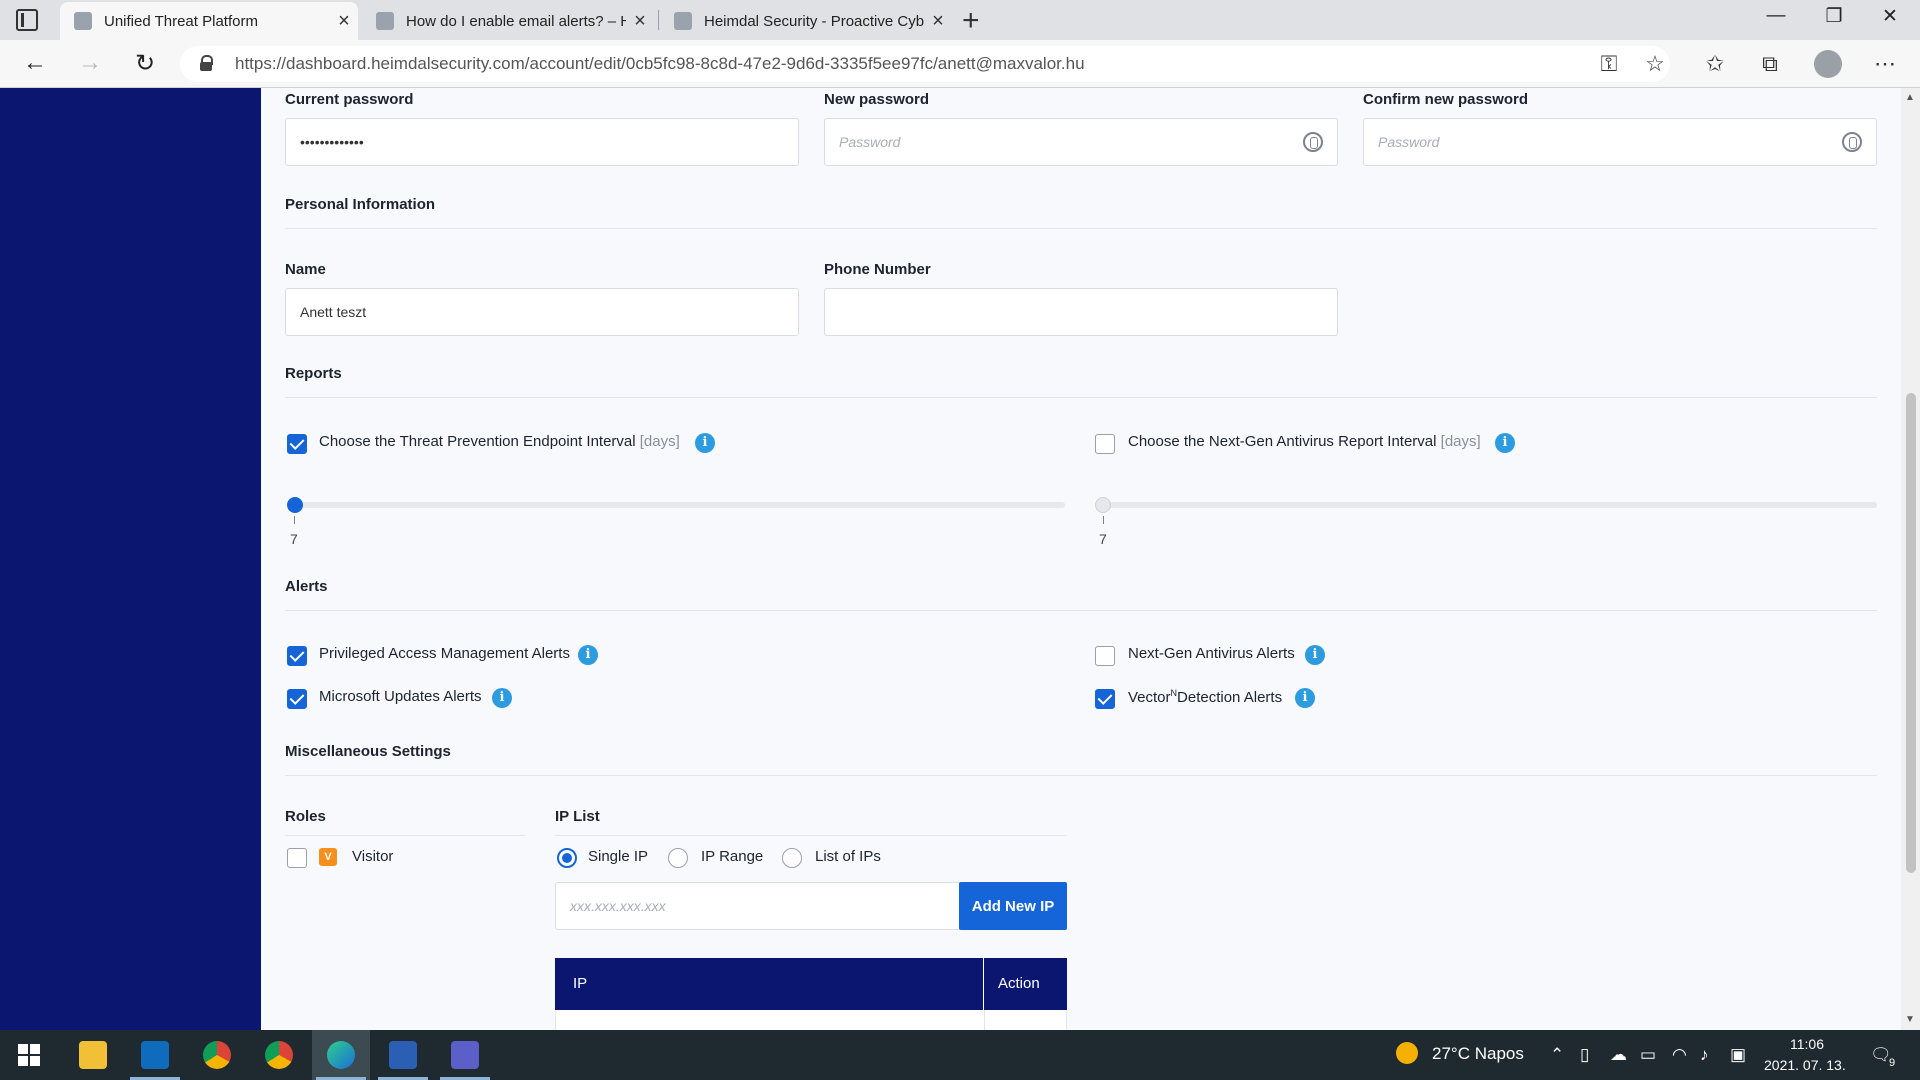 The width and height of the screenshot is (1920, 1080). Describe the element at coordinates (1557, 1055) in the screenshot. I see `show-hidden-icons-icon: ⌃` at that location.